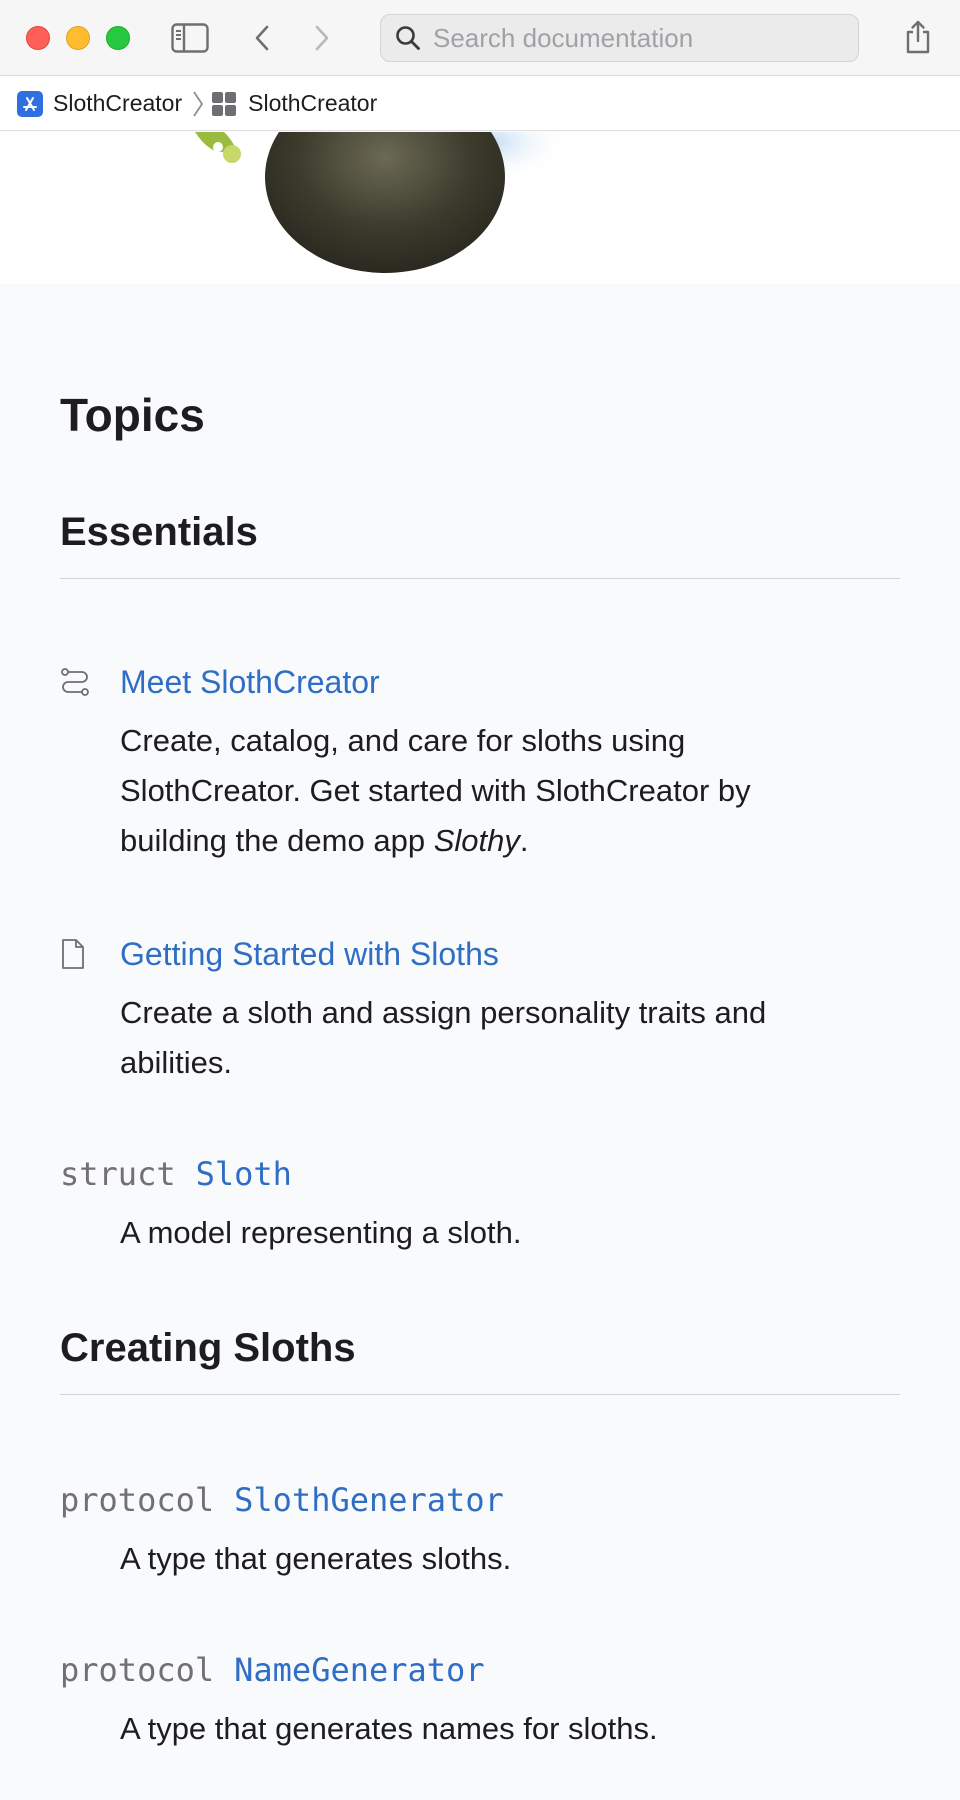 The width and height of the screenshot is (960, 1800). I want to click on share-button, so click(918, 37).